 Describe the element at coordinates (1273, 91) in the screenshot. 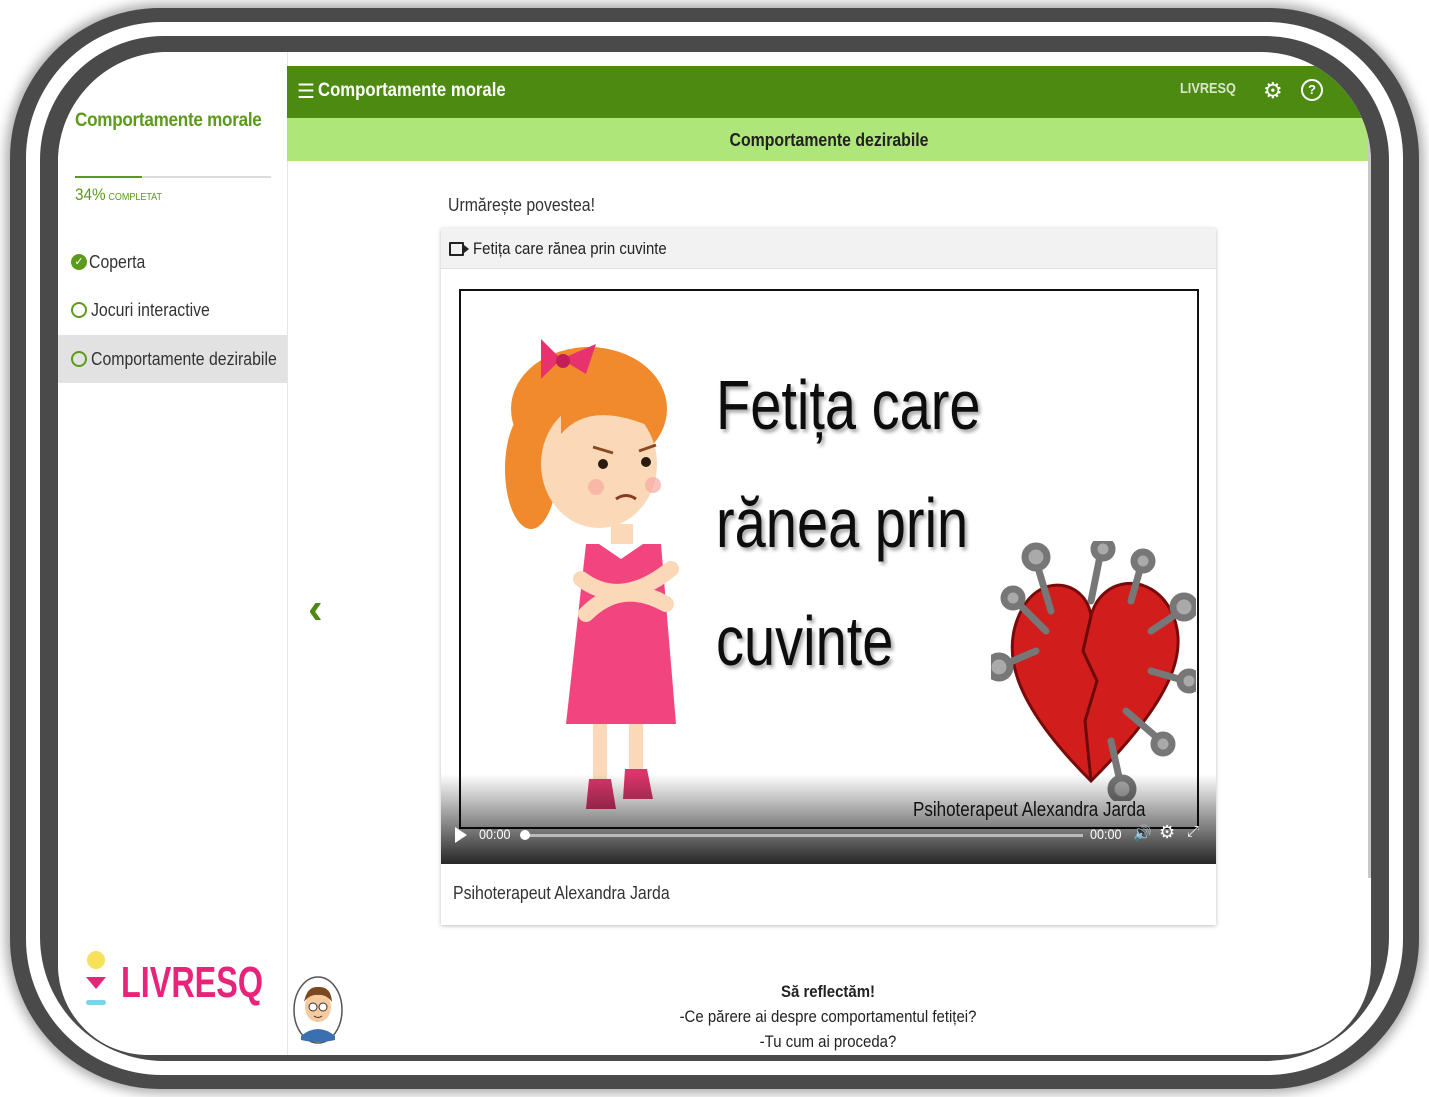

I see `gear-icon: ⚙` at that location.